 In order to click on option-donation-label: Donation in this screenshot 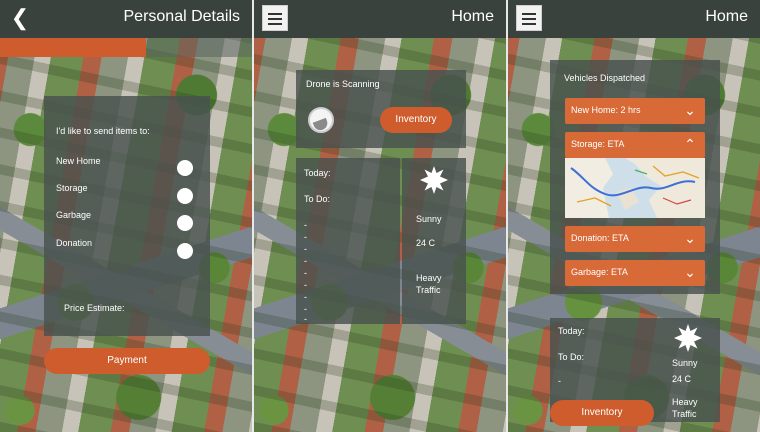, I will do `click(74, 243)`.